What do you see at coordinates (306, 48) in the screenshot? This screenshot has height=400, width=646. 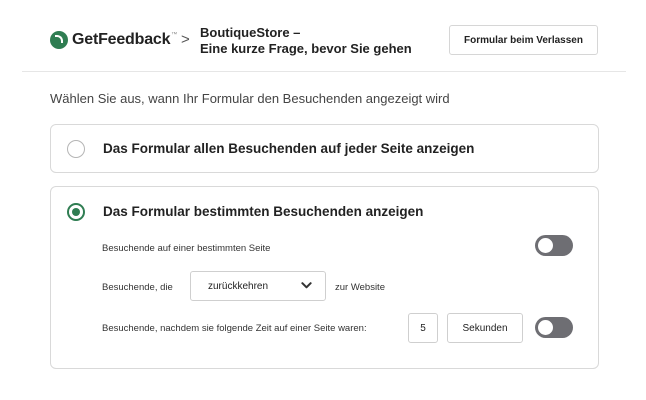 I see `form-title-name: Eine kurze Frage, bevor Sie gehen` at bounding box center [306, 48].